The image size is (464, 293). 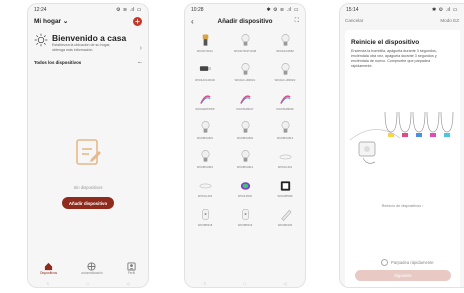 What do you see at coordinates (40, 9) in the screenshot?
I see `status-time: 12:24` at bounding box center [40, 9].